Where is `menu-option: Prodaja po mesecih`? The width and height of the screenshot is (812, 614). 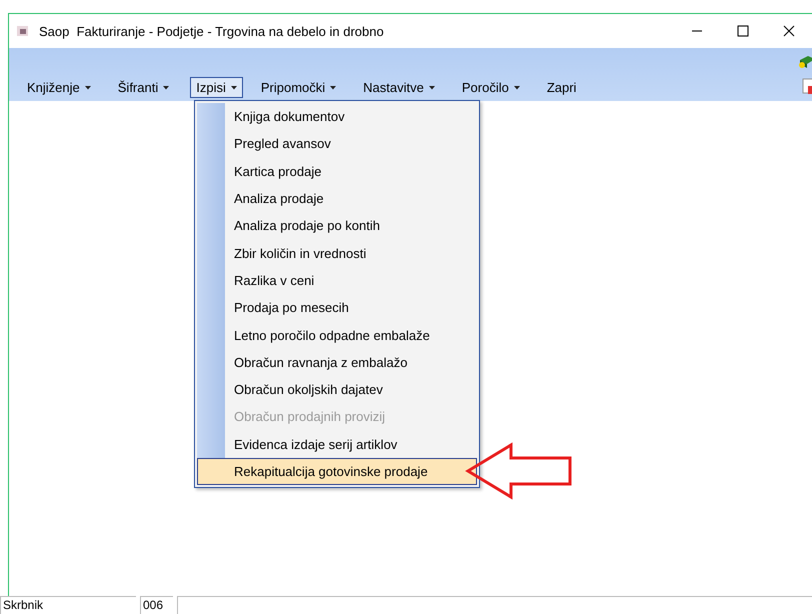
menu-option: Prodaja po mesecih is located at coordinates (337, 308).